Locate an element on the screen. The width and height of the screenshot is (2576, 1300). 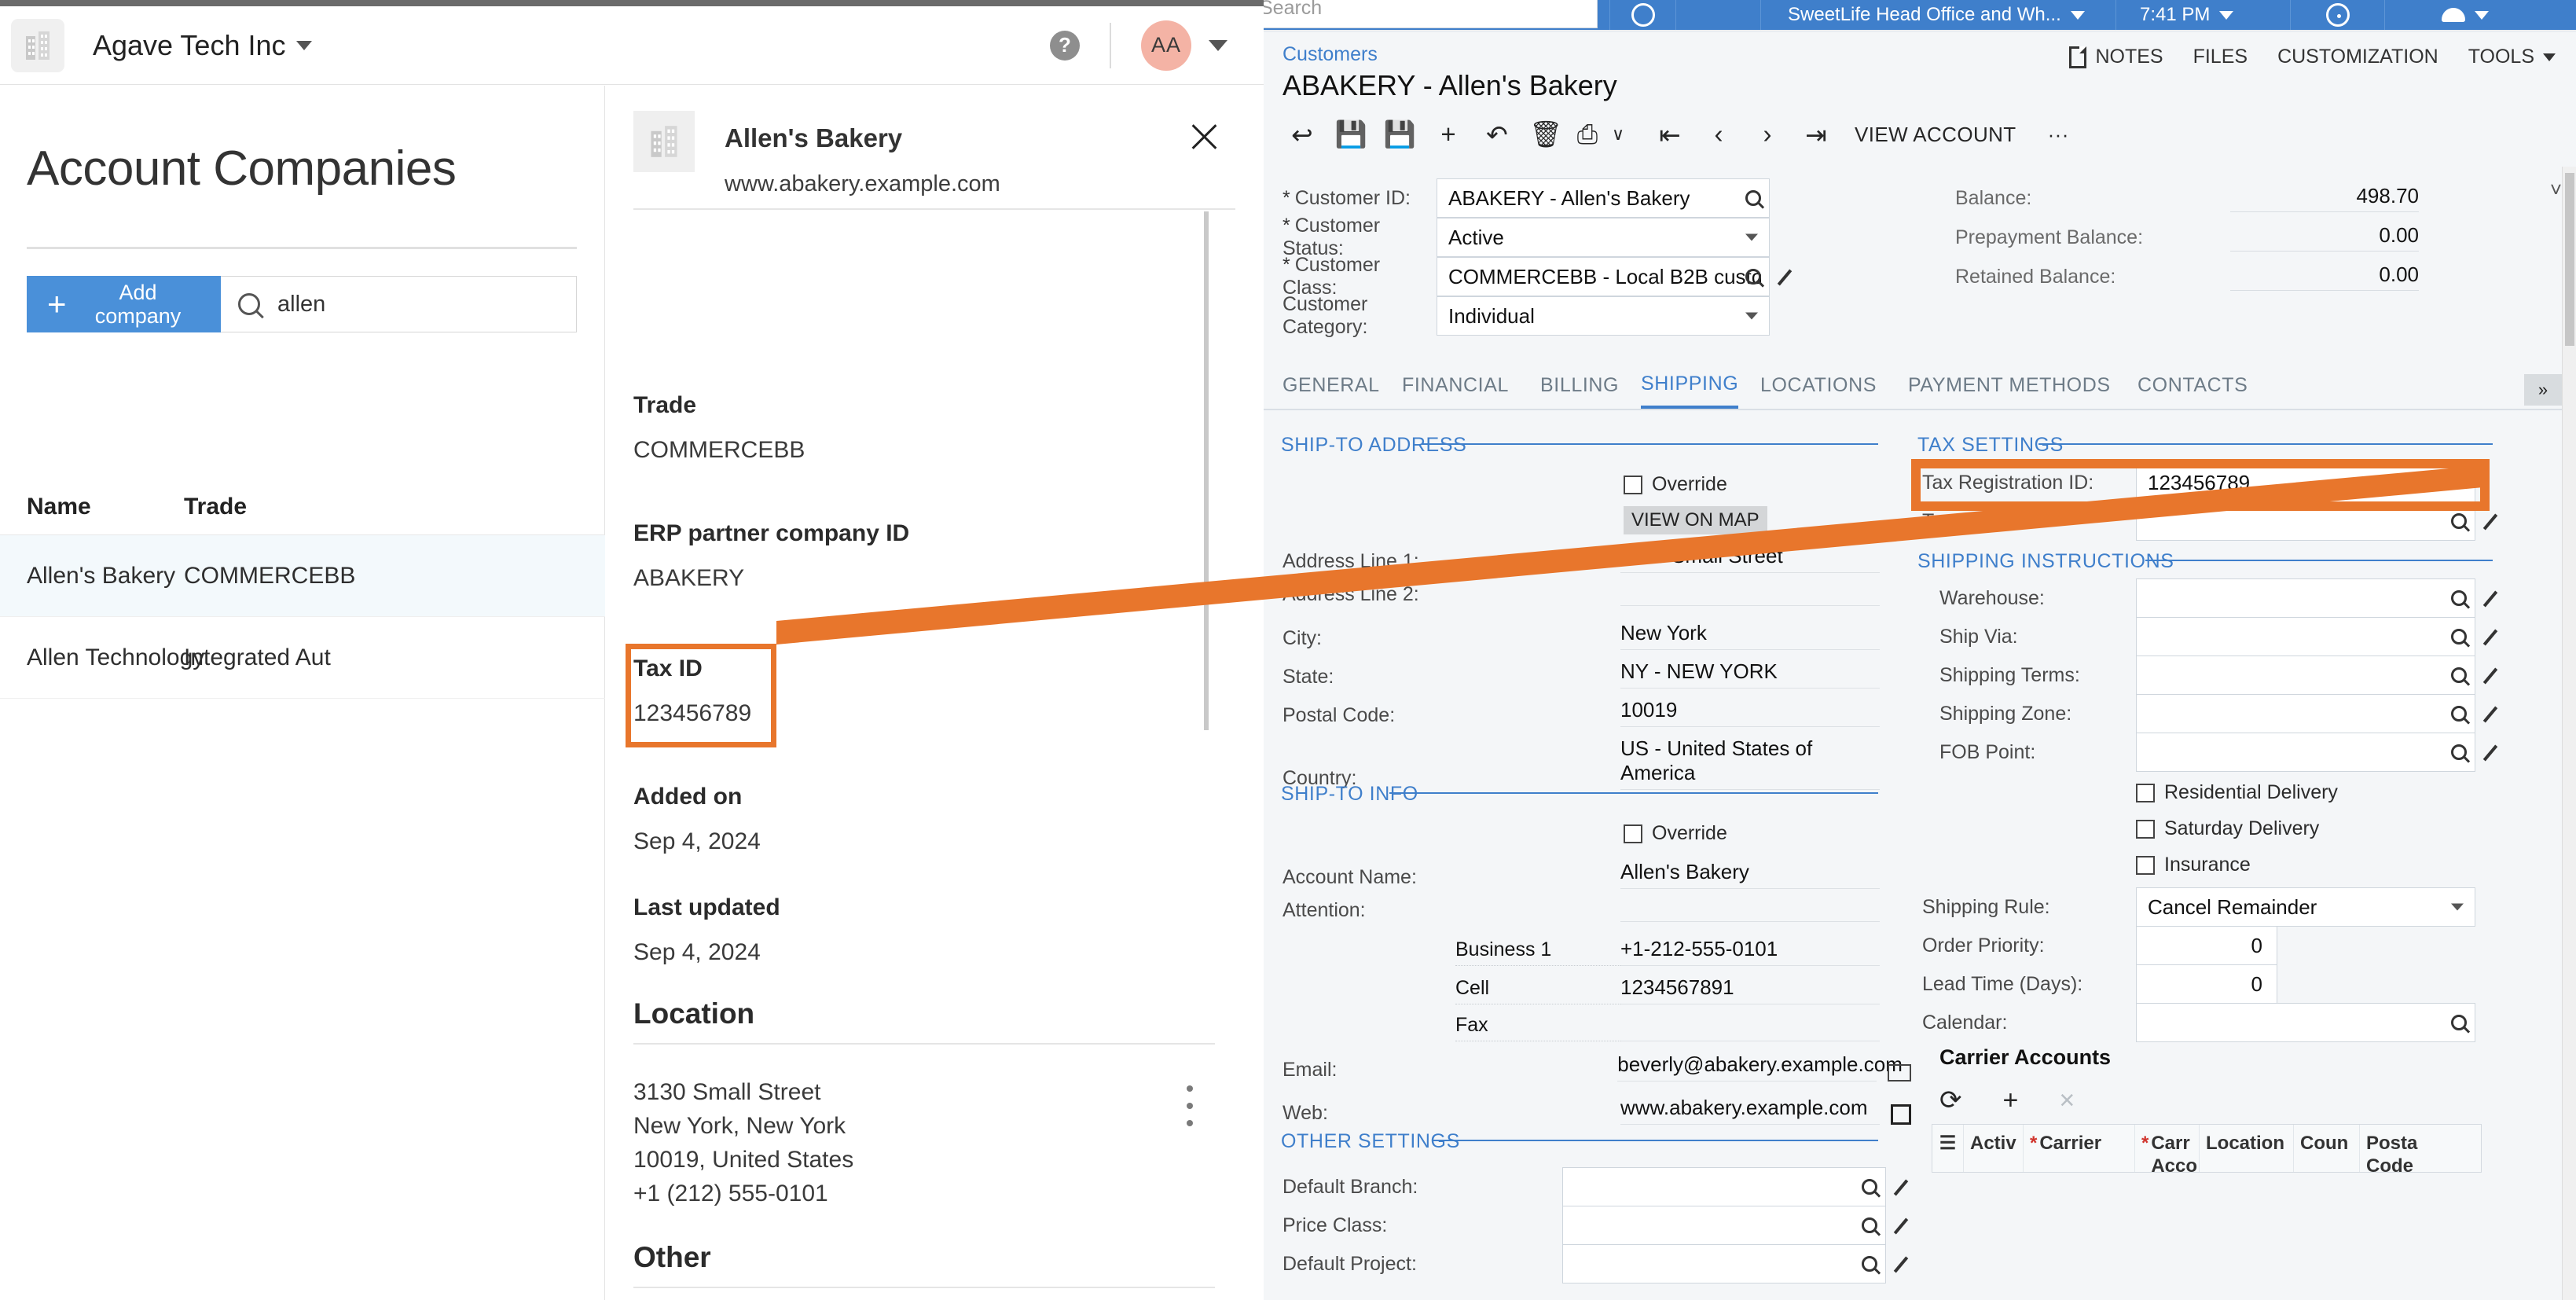
copy-dropdown-icon: ∨ is located at coordinates (1618, 134).